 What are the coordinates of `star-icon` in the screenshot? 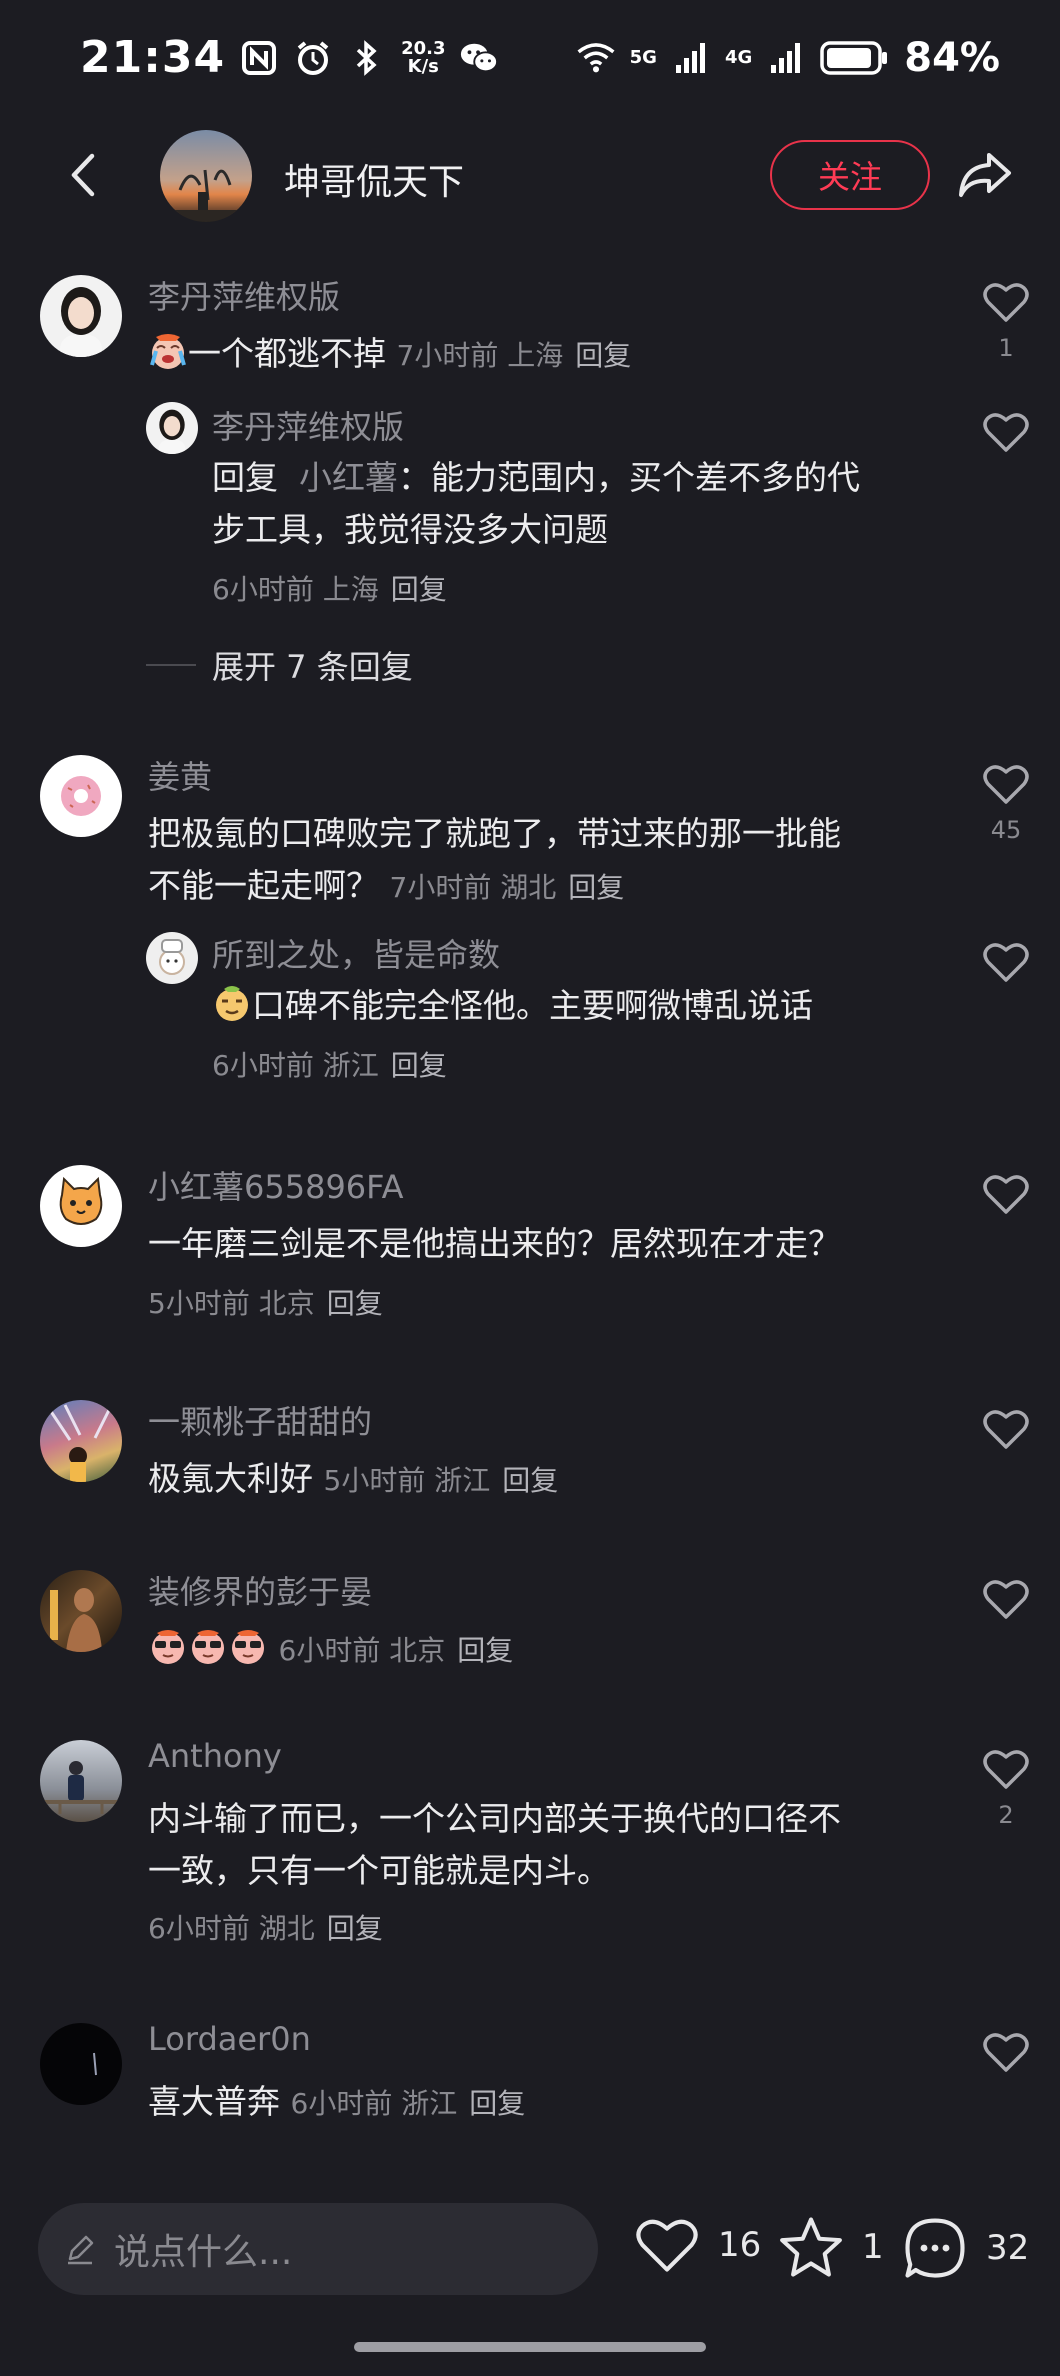 It's located at (811, 2247).